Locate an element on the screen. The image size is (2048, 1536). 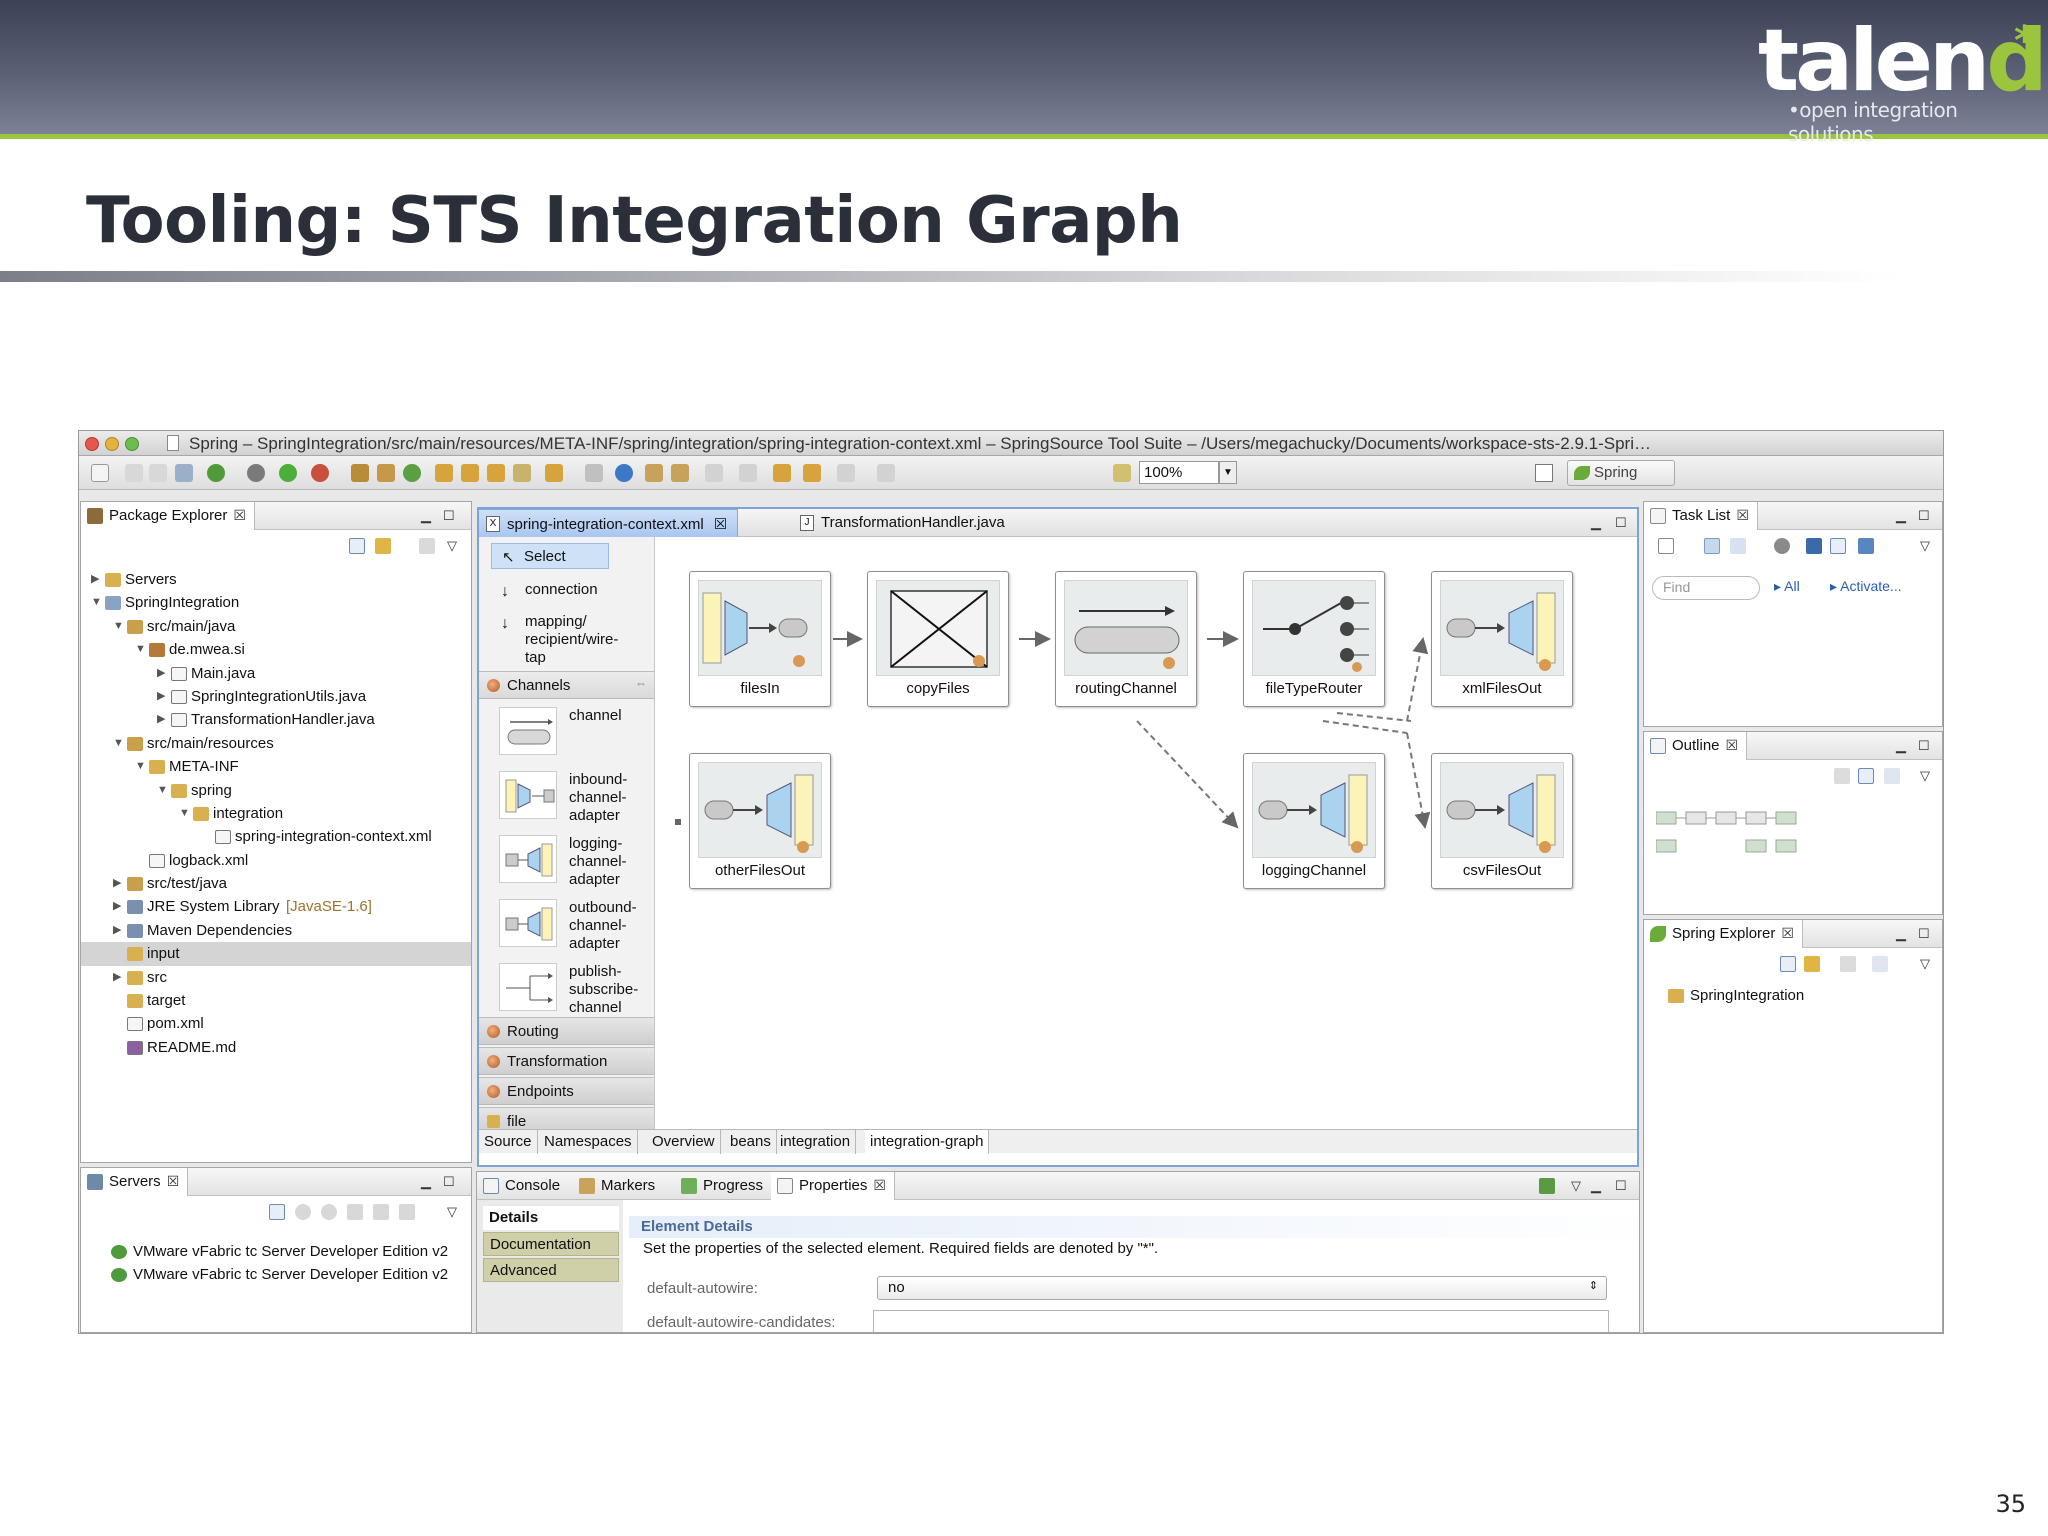
tab-namespaces: Namespaces is located at coordinates (588, 1142).